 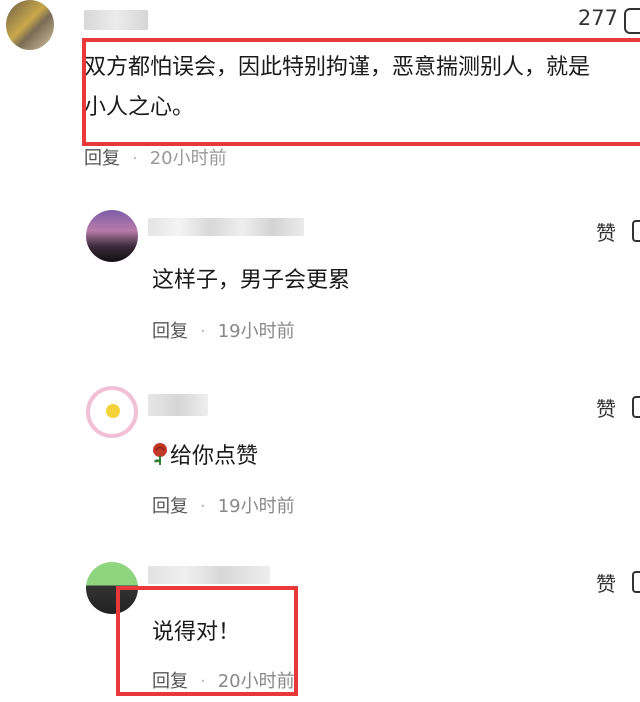 What do you see at coordinates (188, 158) in the screenshot?
I see `timestamp: 20小时前` at bounding box center [188, 158].